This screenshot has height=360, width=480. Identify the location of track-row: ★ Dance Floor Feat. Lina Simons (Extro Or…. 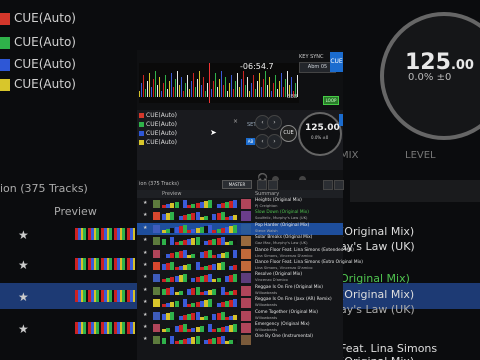
(250, 266).